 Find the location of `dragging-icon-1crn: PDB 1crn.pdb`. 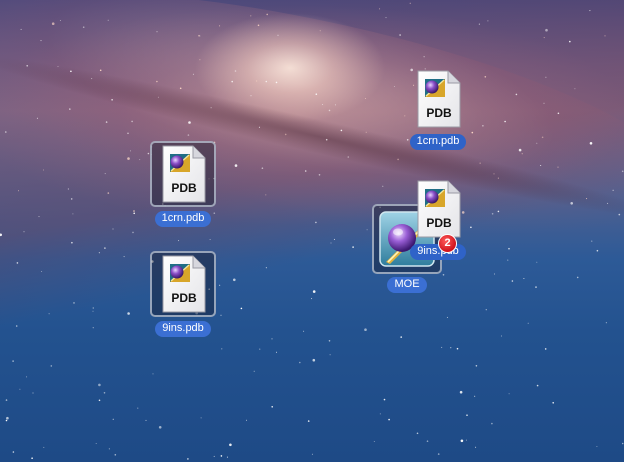

dragging-icon-1crn: PDB 1crn.pdb is located at coordinates (438, 108).